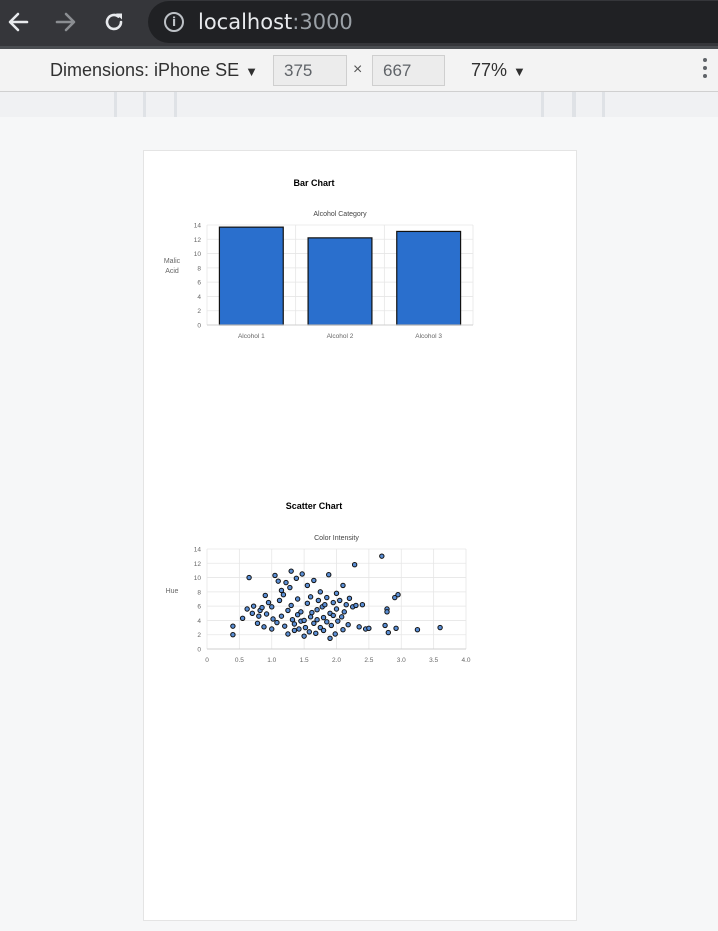  What do you see at coordinates (340, 336) in the screenshot?
I see `bar-x-tick-label: Alcohol 2` at bounding box center [340, 336].